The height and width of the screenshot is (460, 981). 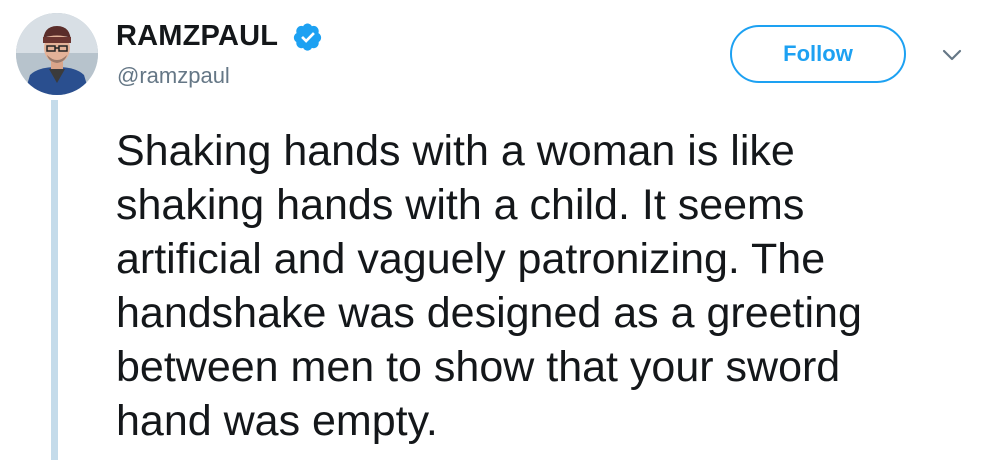 I want to click on avatar-image, so click(x=57, y=54).